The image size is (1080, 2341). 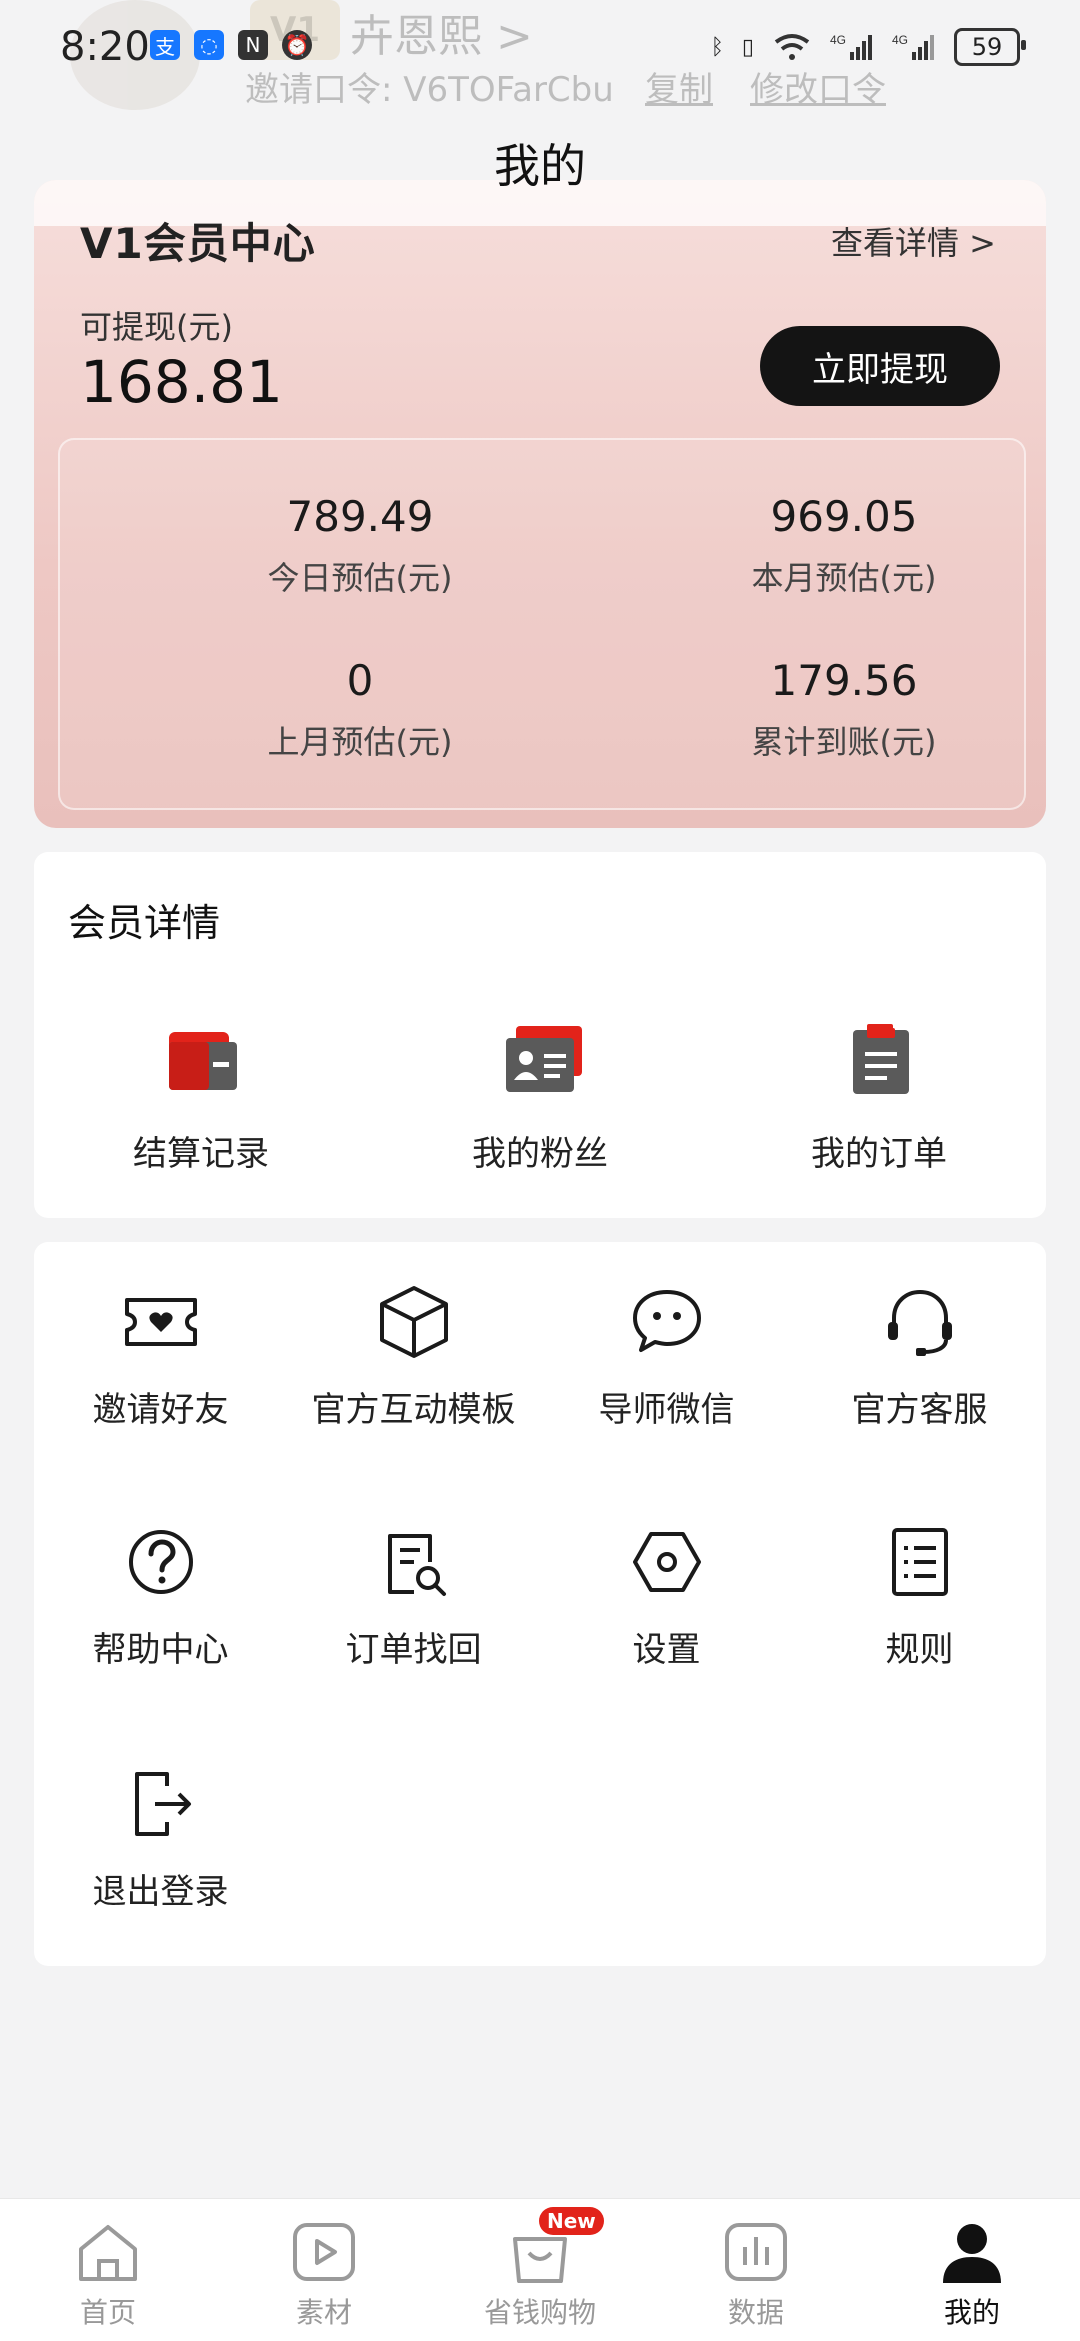 What do you see at coordinates (879, 1154) in the screenshot?
I see `my-orders-label: 我的订单` at bounding box center [879, 1154].